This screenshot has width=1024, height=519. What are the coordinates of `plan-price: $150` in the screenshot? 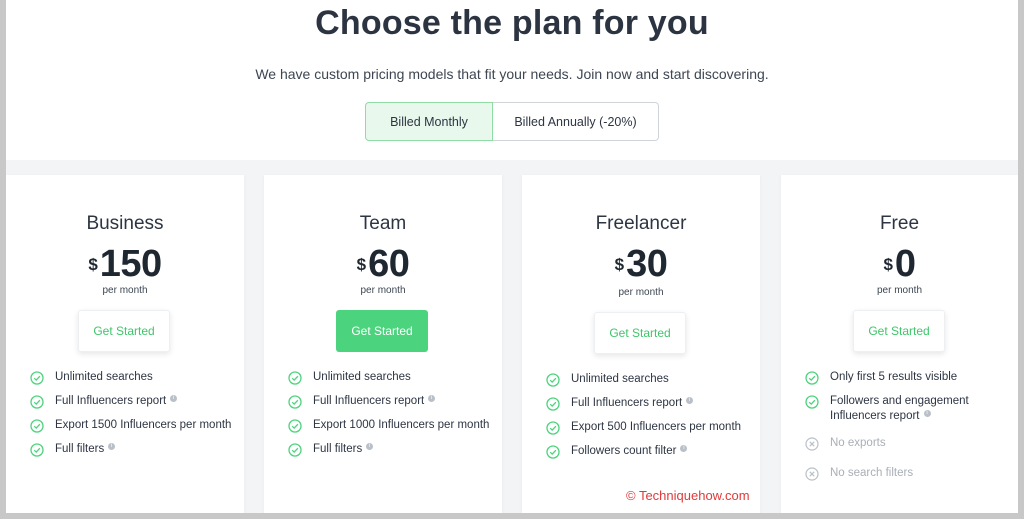 It's located at (125, 264).